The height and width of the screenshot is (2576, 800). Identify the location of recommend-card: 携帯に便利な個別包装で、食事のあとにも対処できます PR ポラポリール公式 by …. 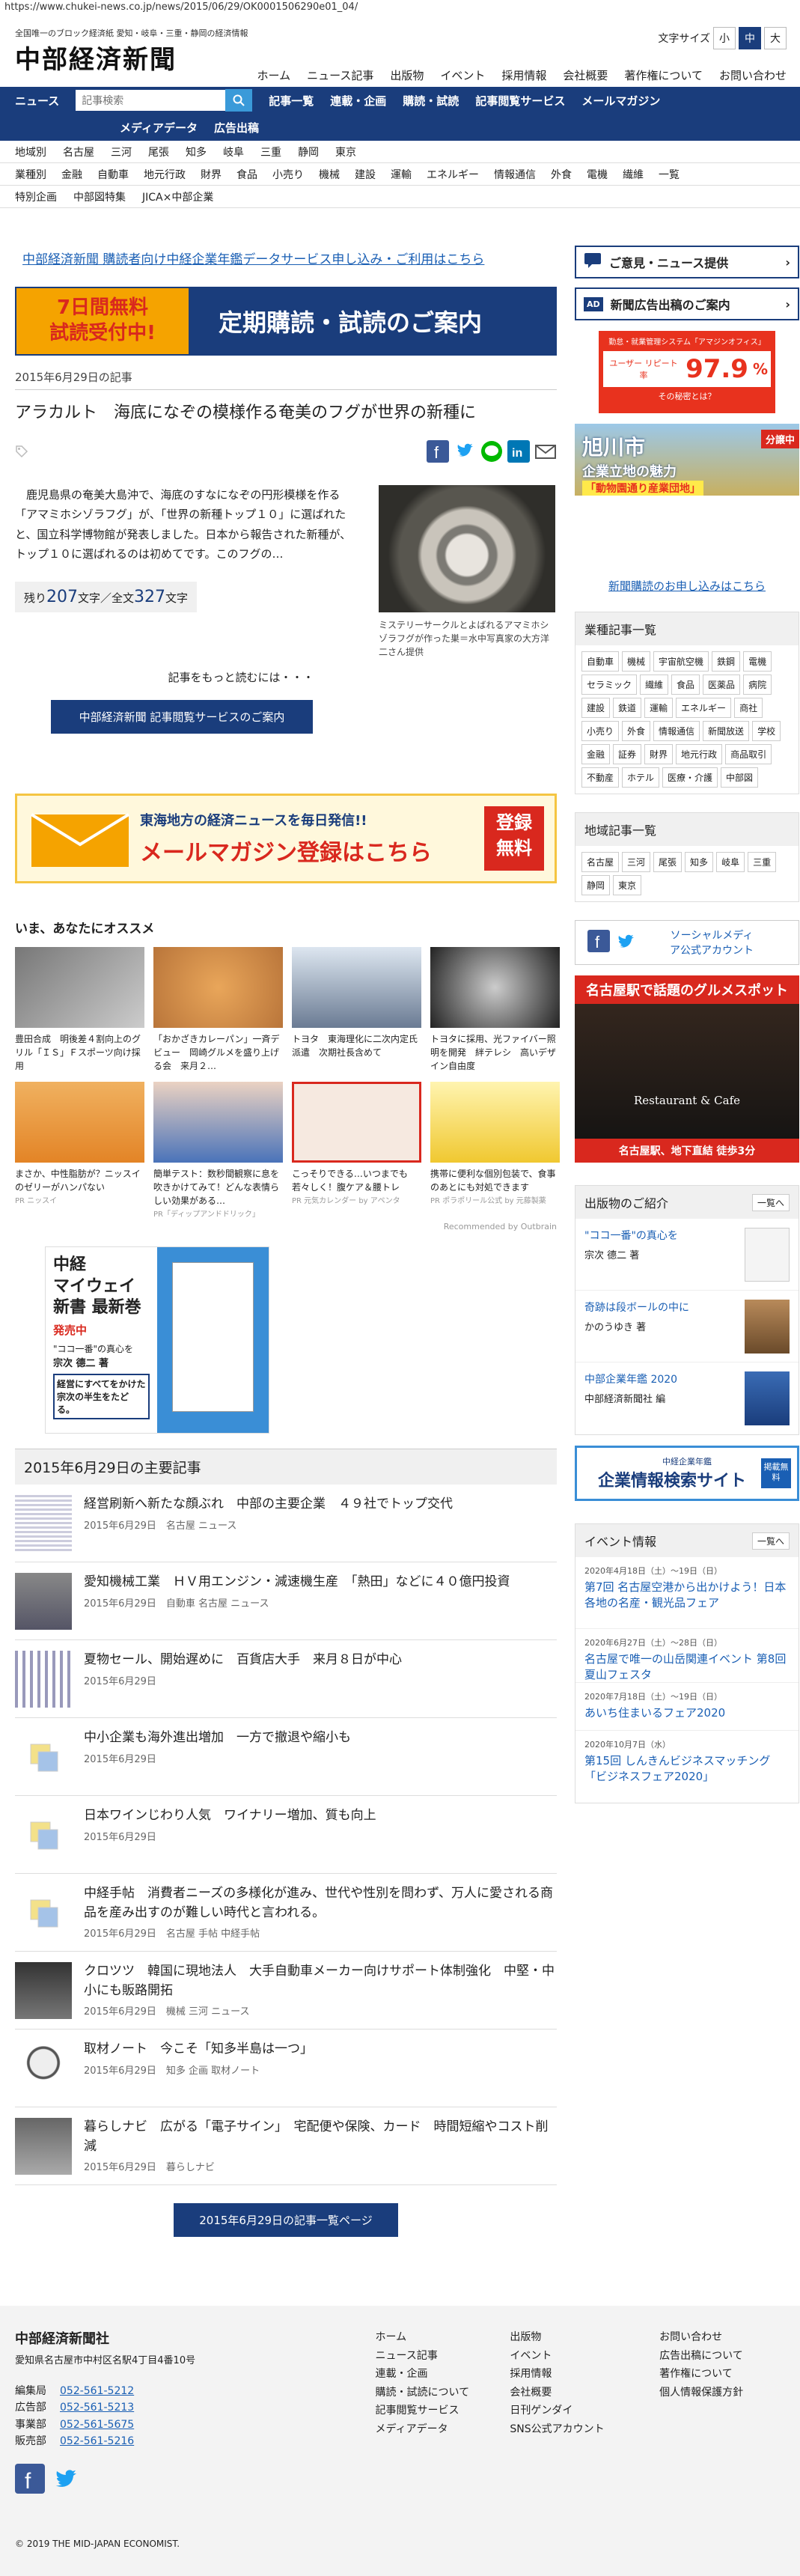
(495, 1150).